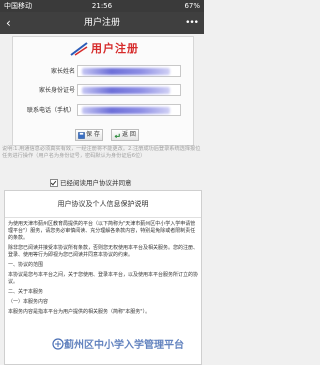  What do you see at coordinates (81, 135) in the screenshot?
I see `floppy-disk-icon` at bounding box center [81, 135].